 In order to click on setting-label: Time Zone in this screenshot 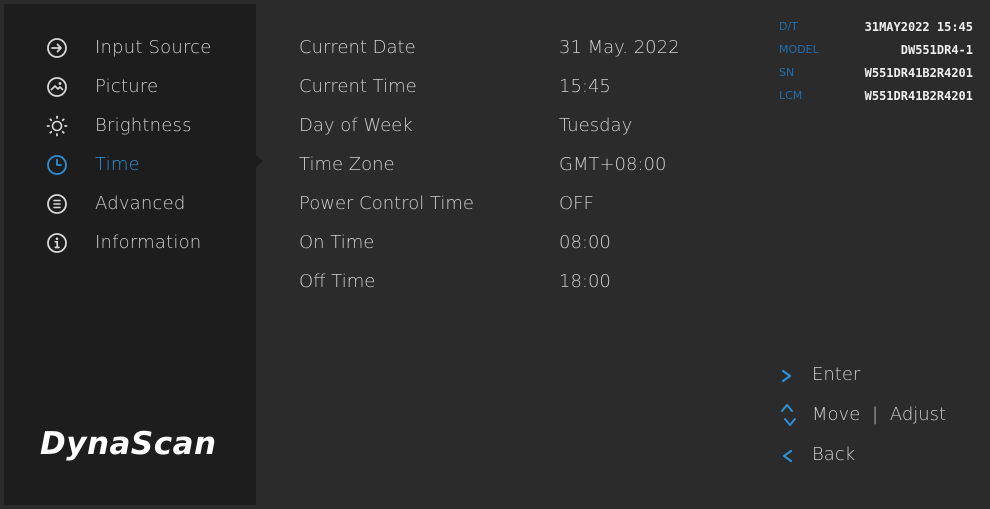, I will do `click(347, 164)`.